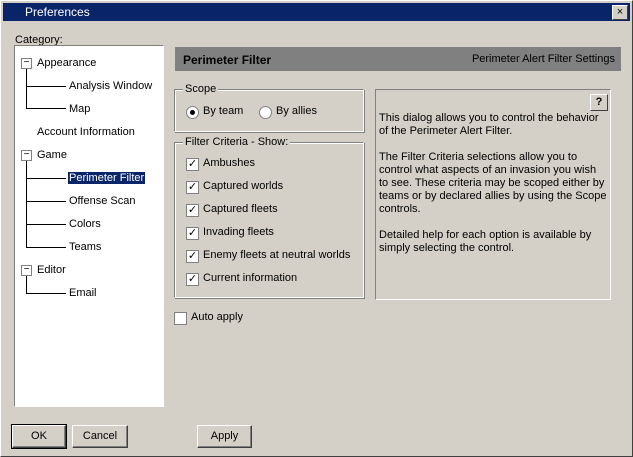 The height and width of the screenshot is (457, 633). Describe the element at coordinates (86, 132) in the screenshot. I see `tree-item-account-information: Account Information` at that location.